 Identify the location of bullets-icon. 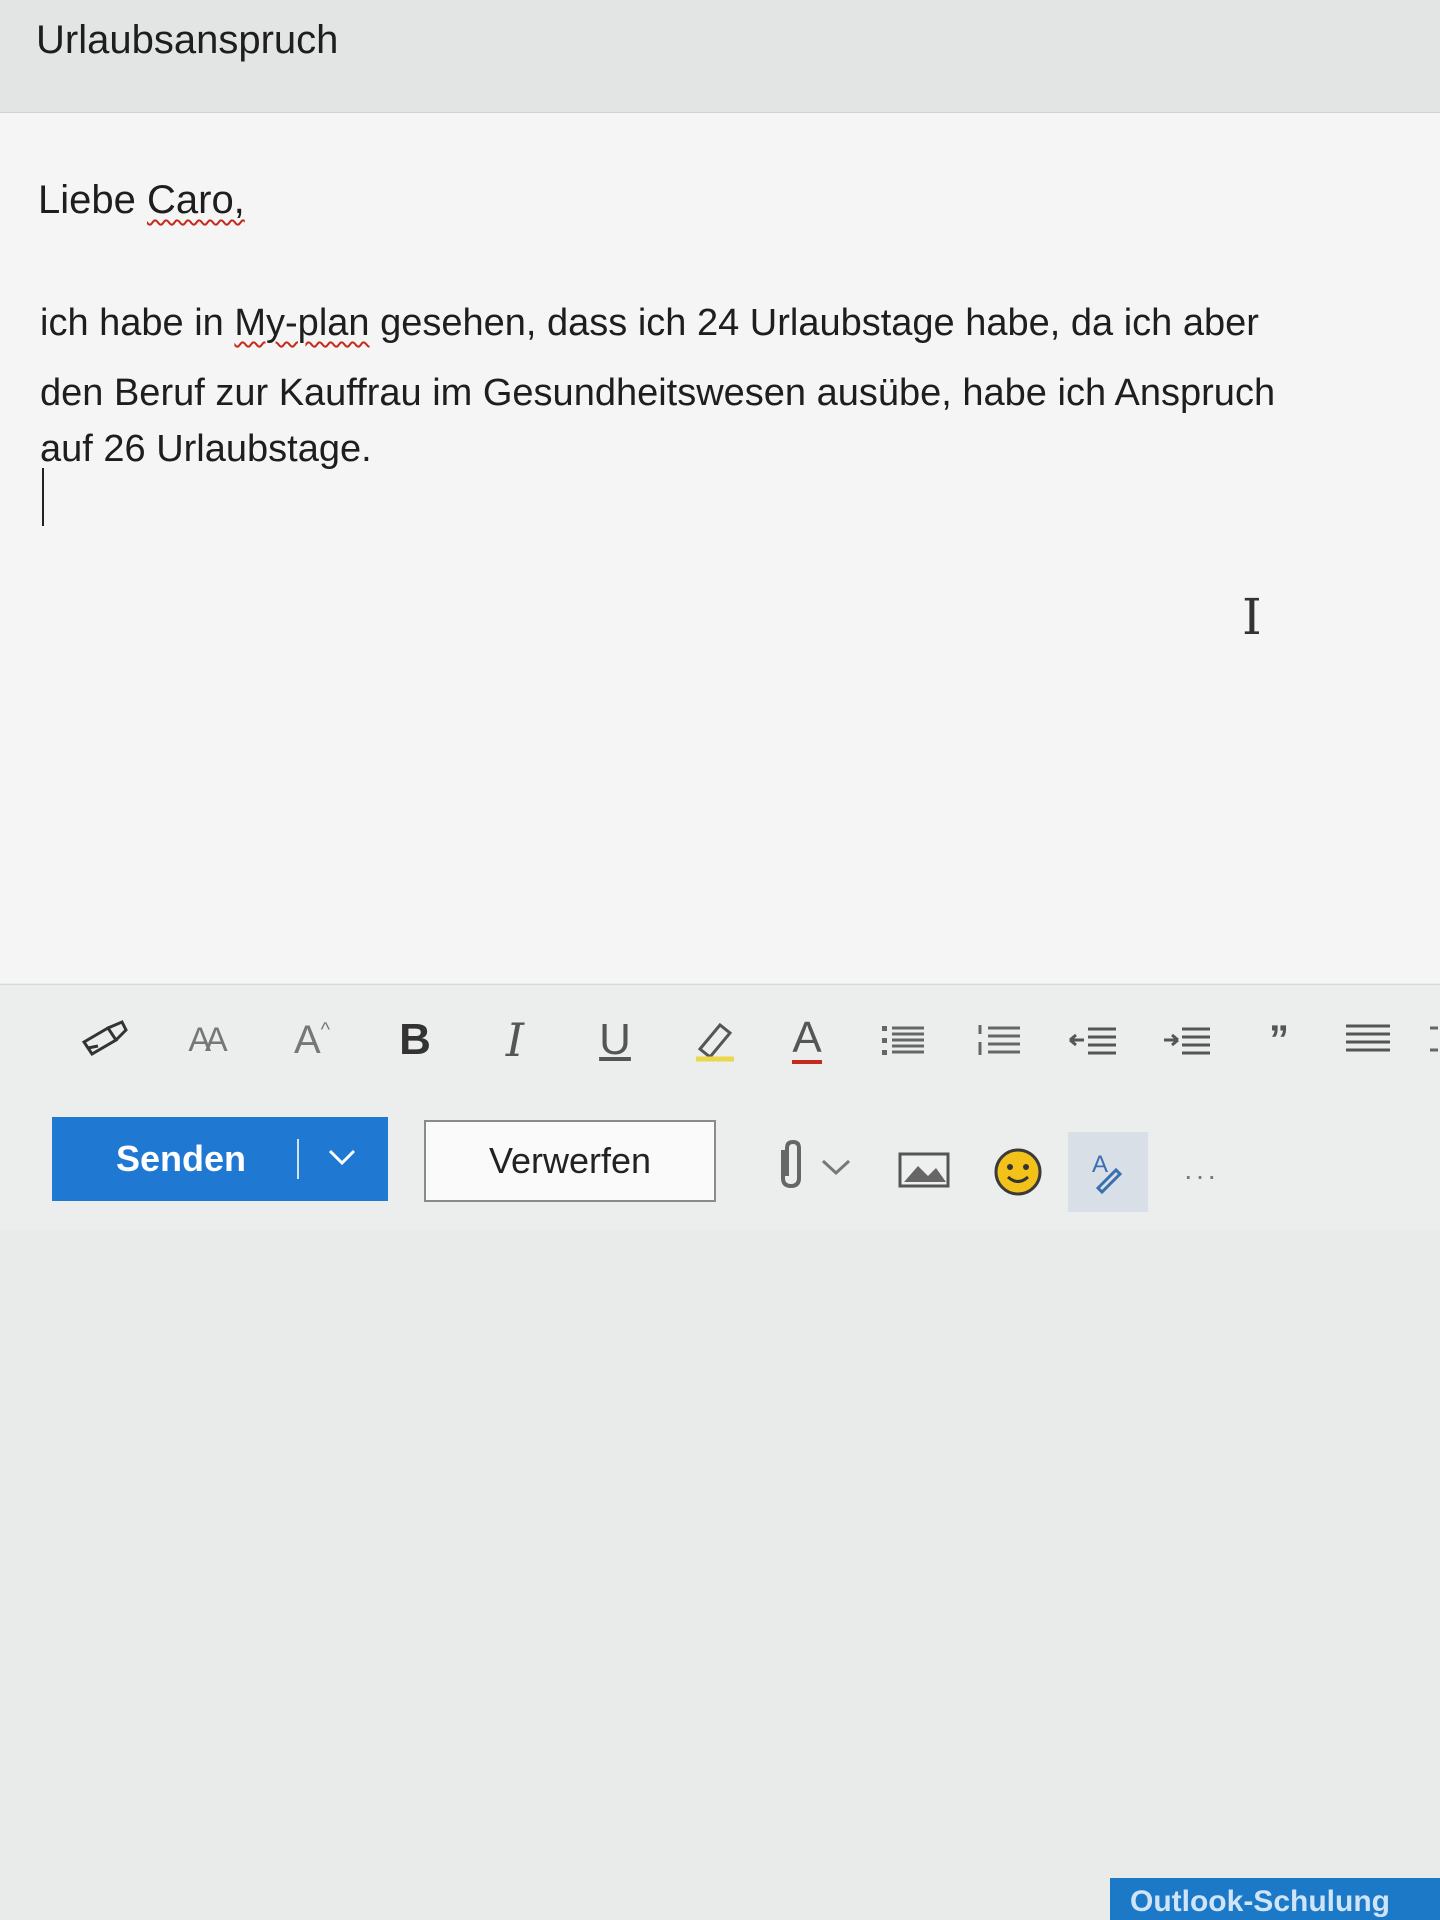
(903, 1040).